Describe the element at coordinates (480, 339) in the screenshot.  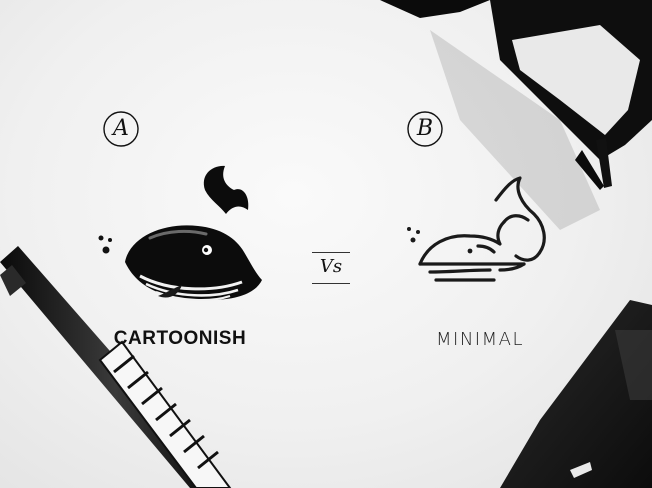
I see `option-b-label: MINIMAL` at that location.